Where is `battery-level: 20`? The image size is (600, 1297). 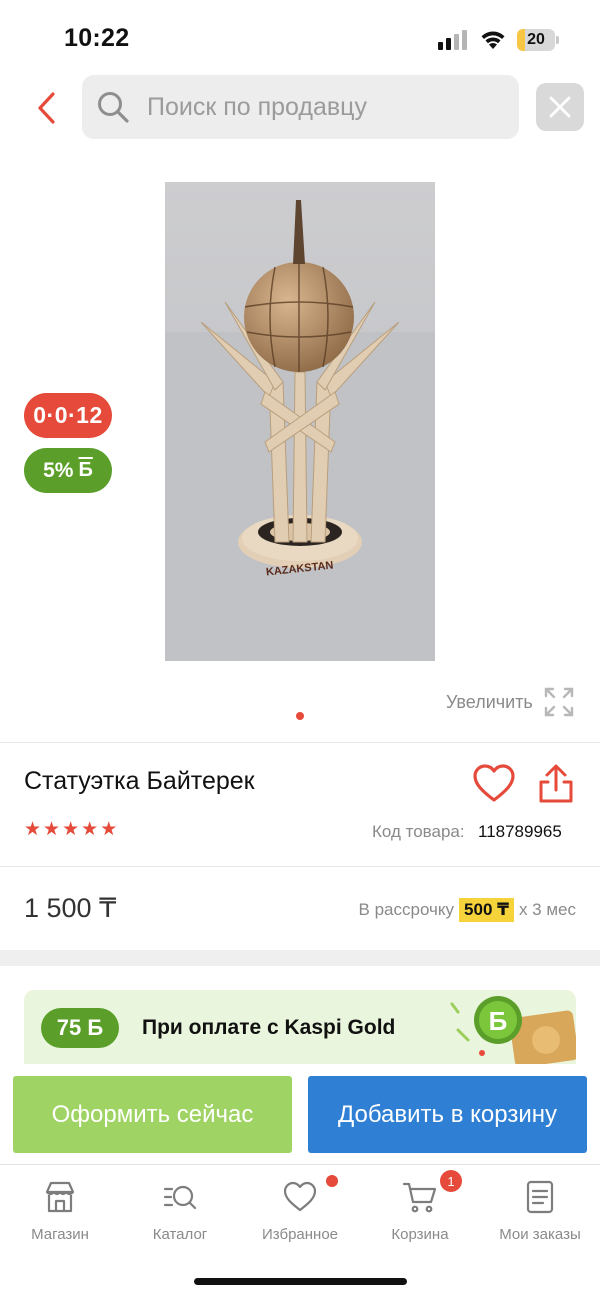 battery-level: 20 is located at coordinates (536, 39).